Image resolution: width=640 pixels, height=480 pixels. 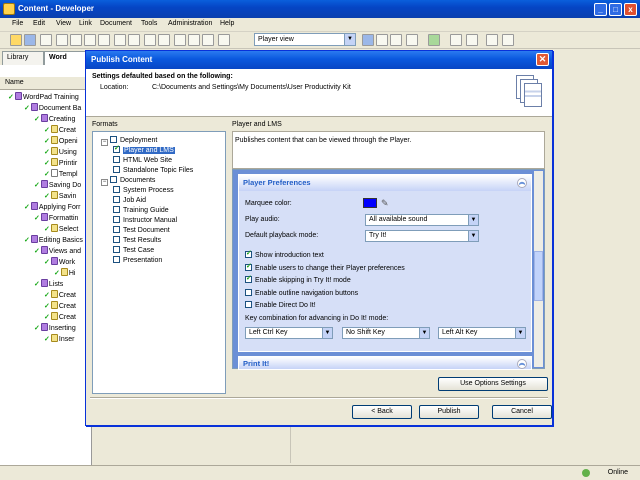 What do you see at coordinates (76, 40) in the screenshot?
I see `copy-icon` at bounding box center [76, 40].